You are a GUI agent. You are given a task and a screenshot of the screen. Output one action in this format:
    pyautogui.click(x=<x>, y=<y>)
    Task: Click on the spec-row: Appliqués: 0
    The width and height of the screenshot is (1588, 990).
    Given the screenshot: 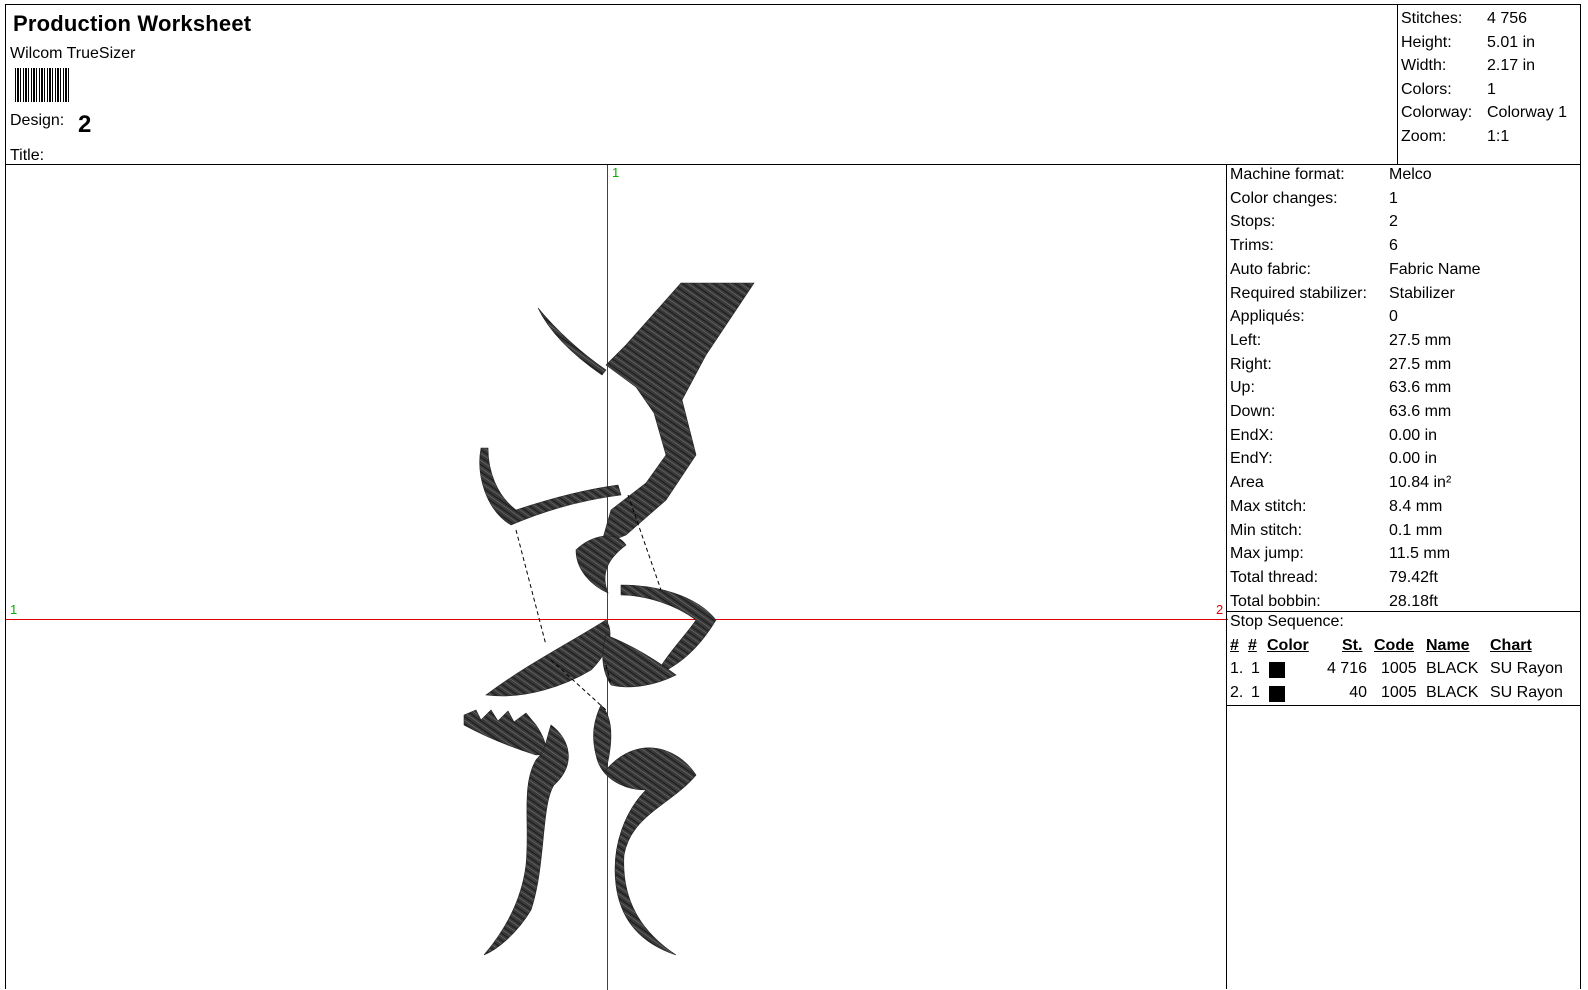 What is the action you would take?
    pyautogui.click(x=1314, y=317)
    